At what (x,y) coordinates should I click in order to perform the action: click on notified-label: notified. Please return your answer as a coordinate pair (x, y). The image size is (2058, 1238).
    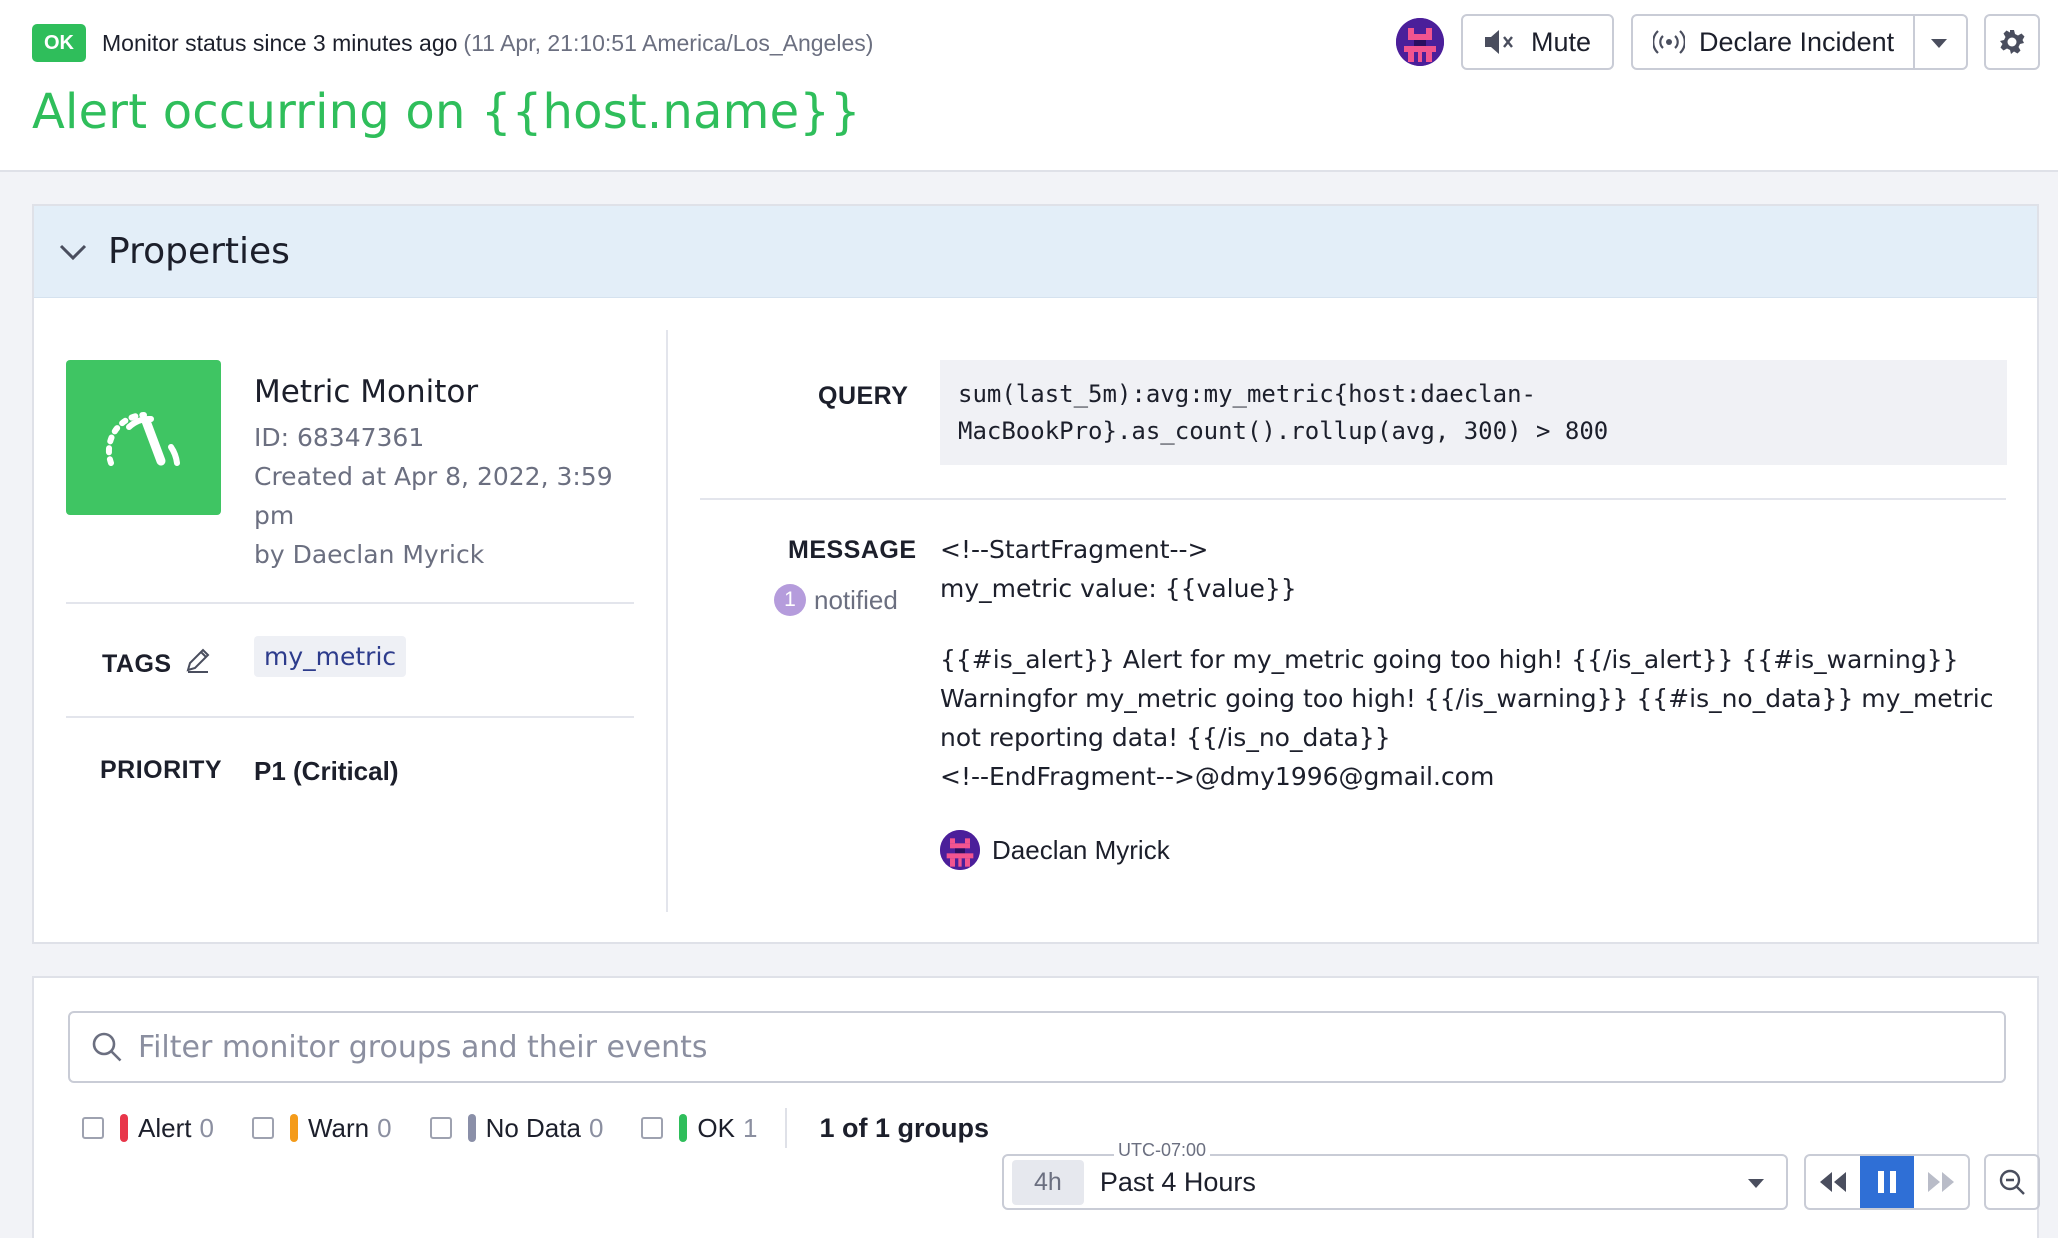
    Looking at the image, I should click on (856, 599).